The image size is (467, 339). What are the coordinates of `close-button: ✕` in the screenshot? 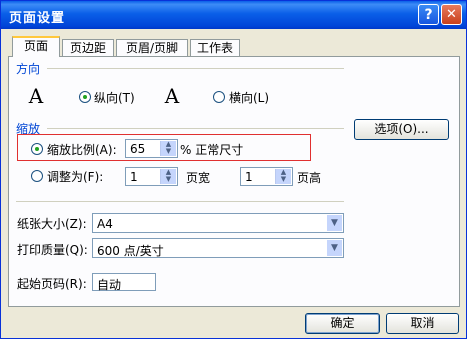 It's located at (451, 14).